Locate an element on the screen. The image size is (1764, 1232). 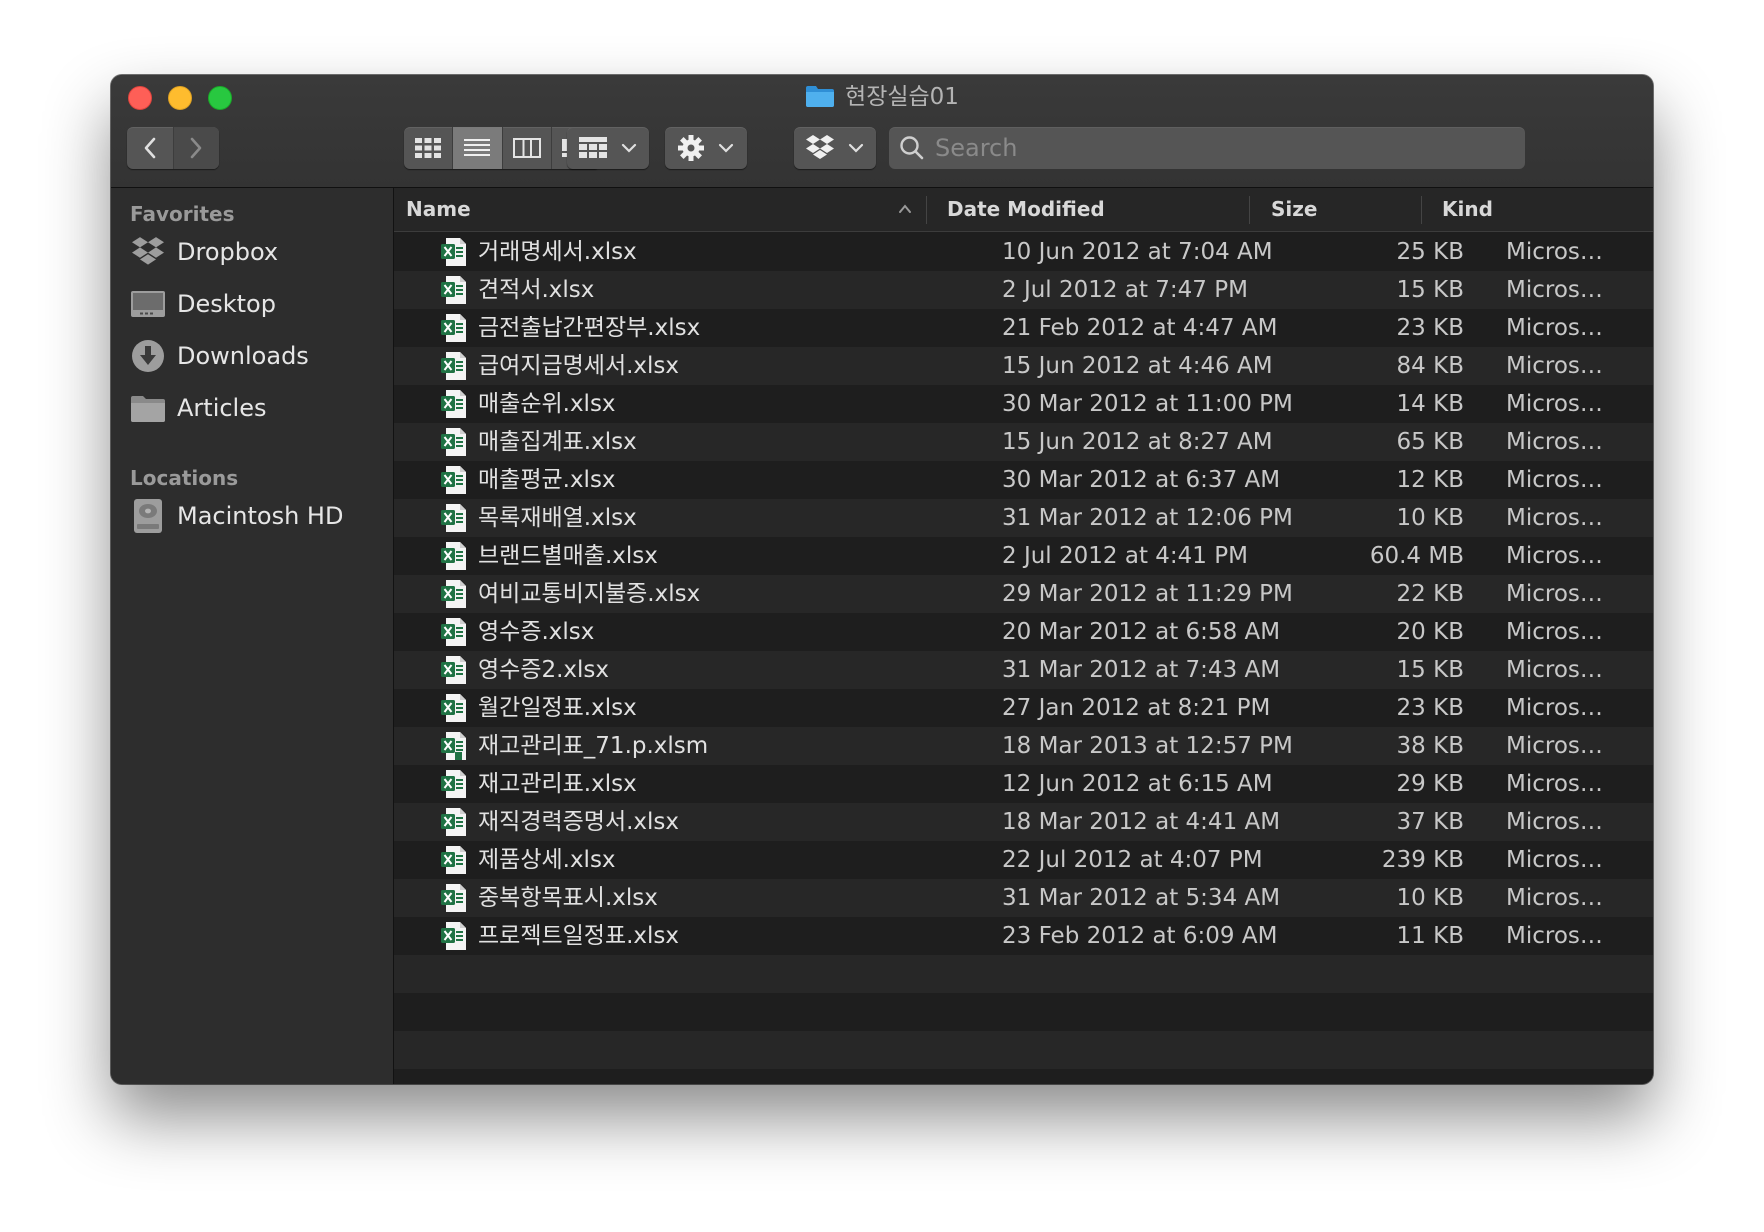
file-date: 27 Jan 2012 at 8:21 PM is located at coordinates (1136, 708).